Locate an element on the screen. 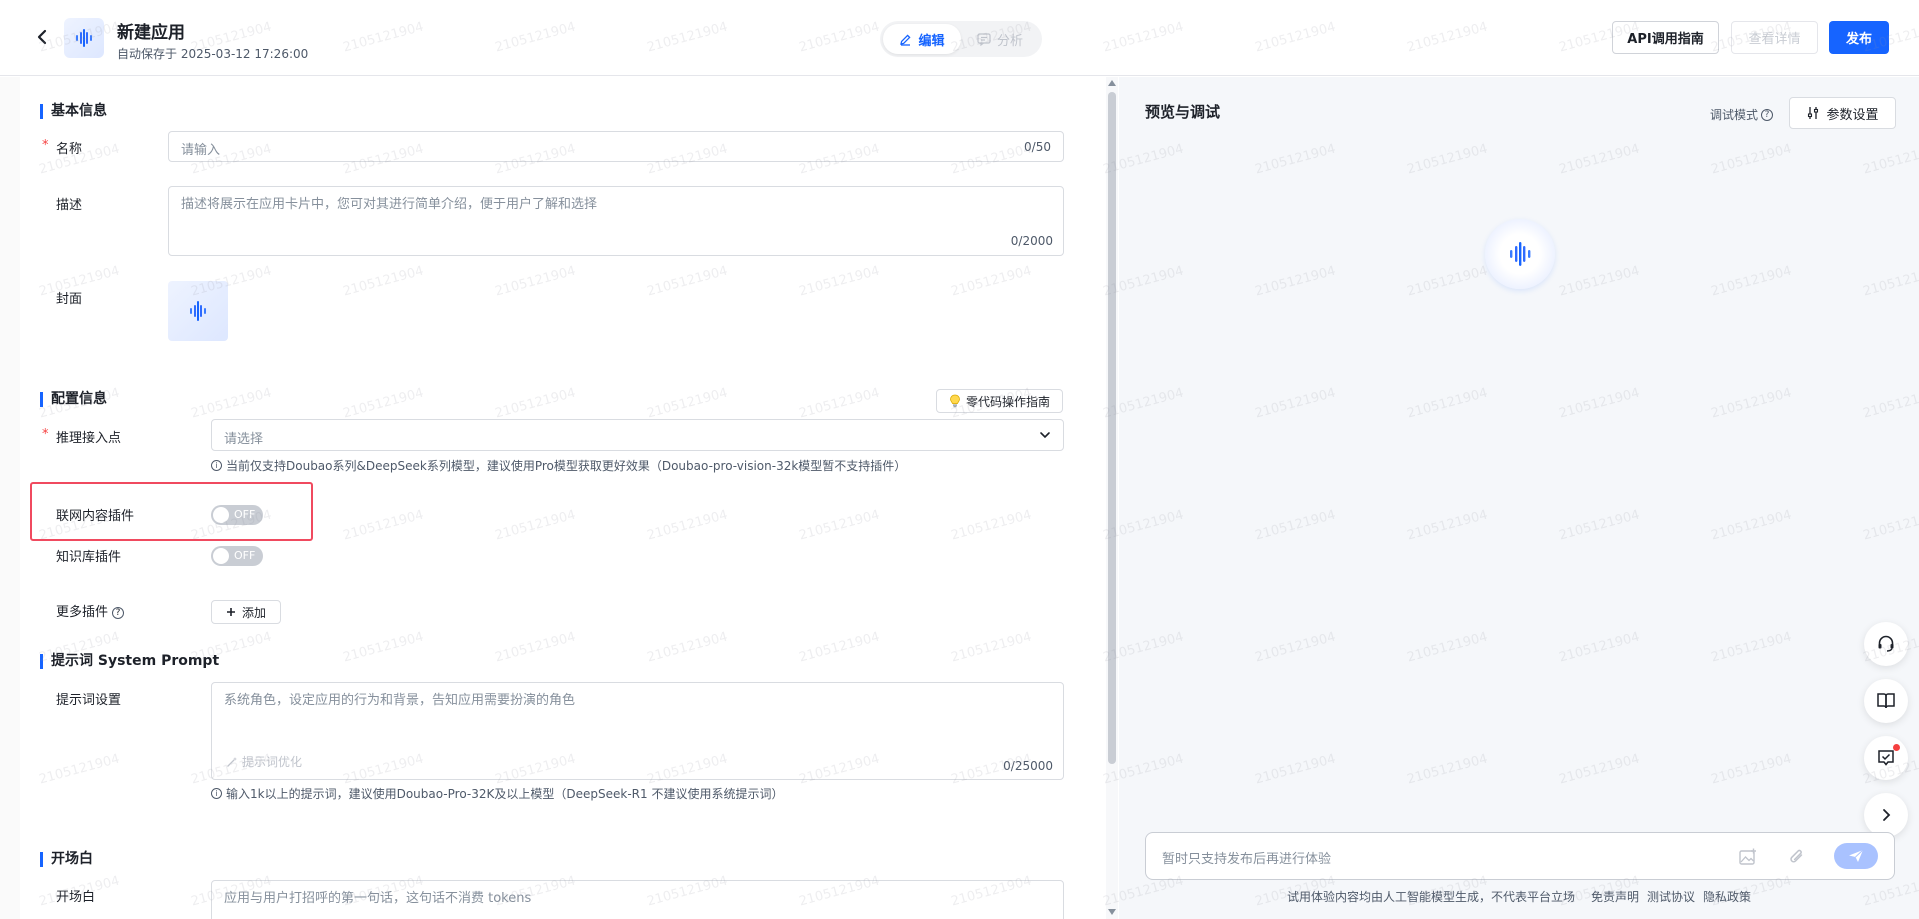 This screenshot has height=919, width=1919. sliders-icon is located at coordinates (1813, 113).